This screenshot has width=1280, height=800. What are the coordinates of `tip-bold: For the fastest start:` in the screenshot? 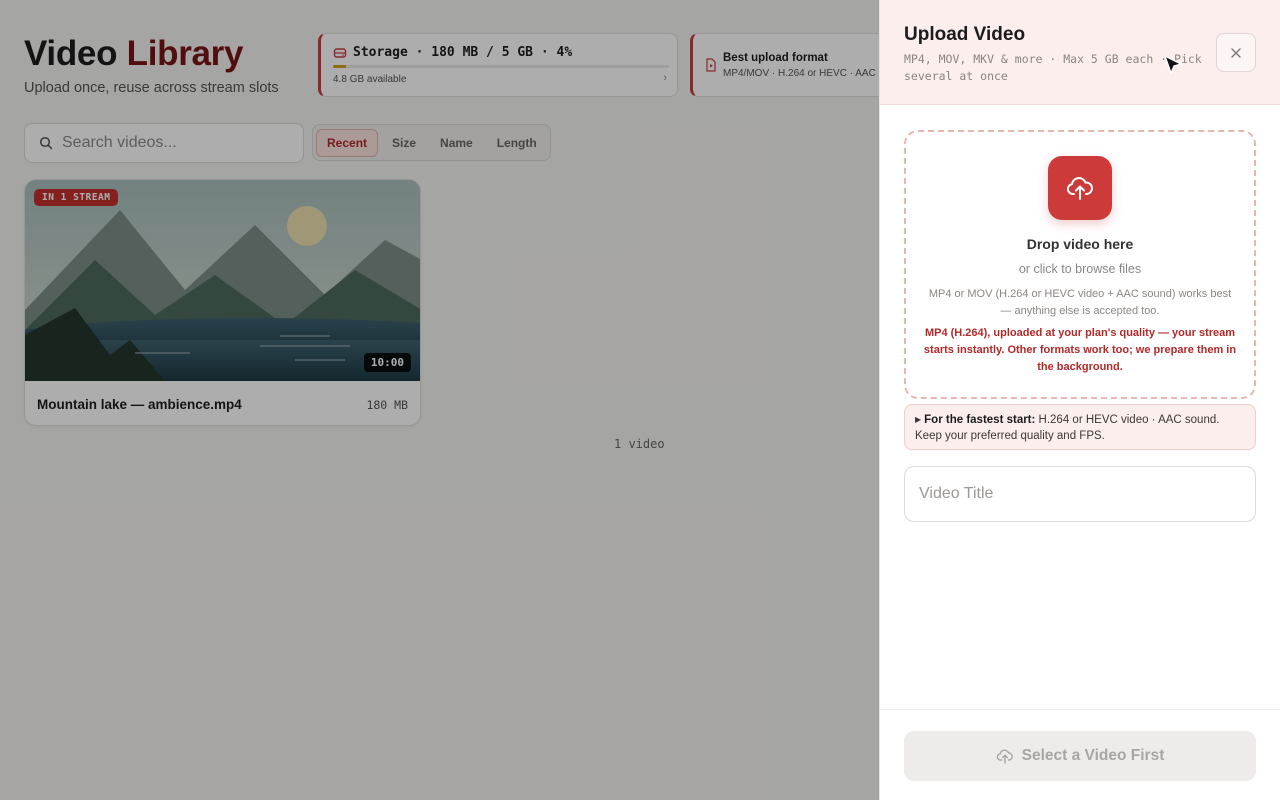 It's located at (980, 420).